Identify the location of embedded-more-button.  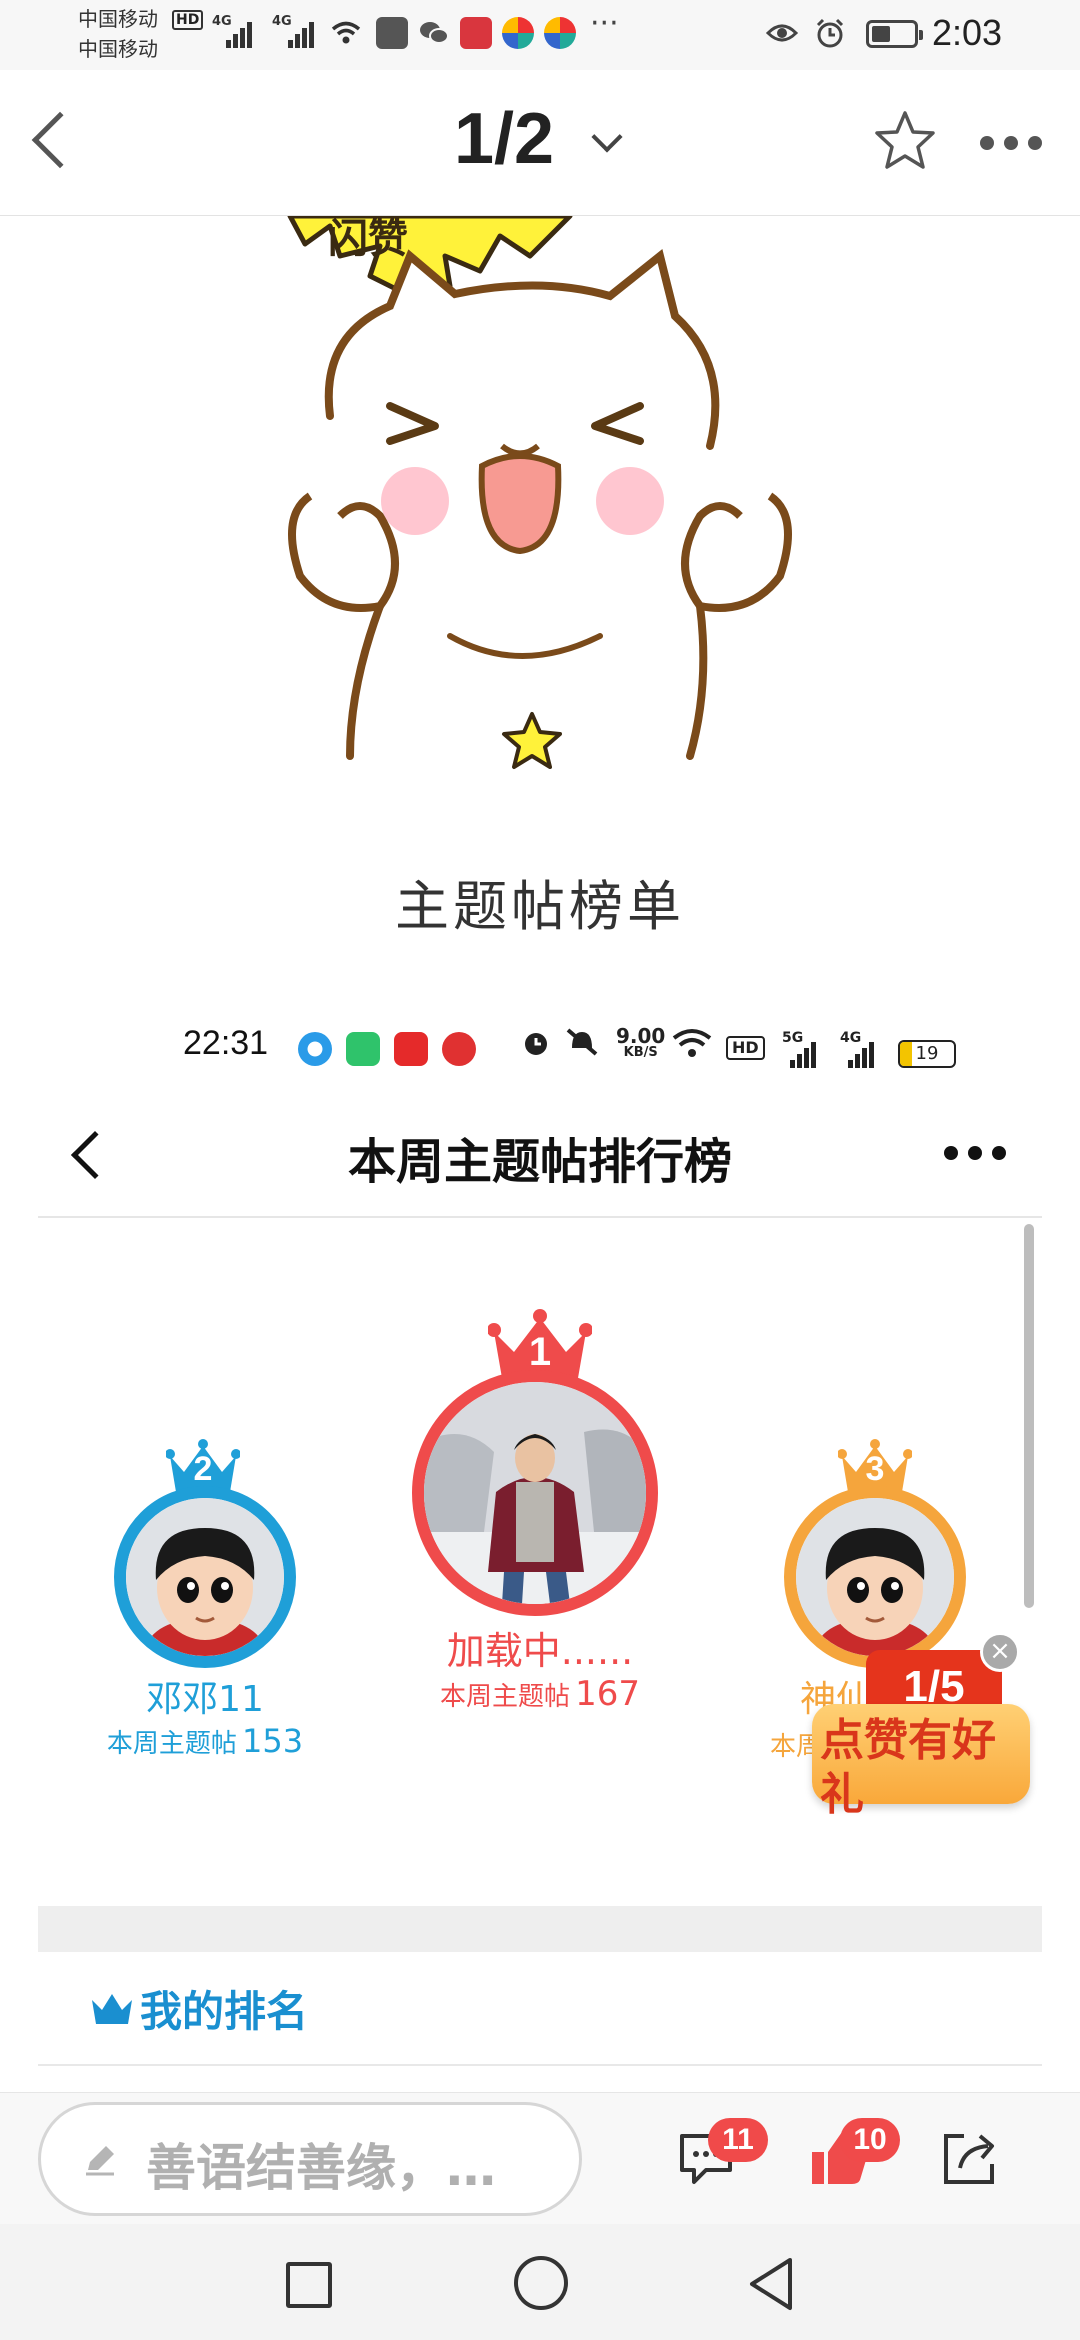
(977, 1154).